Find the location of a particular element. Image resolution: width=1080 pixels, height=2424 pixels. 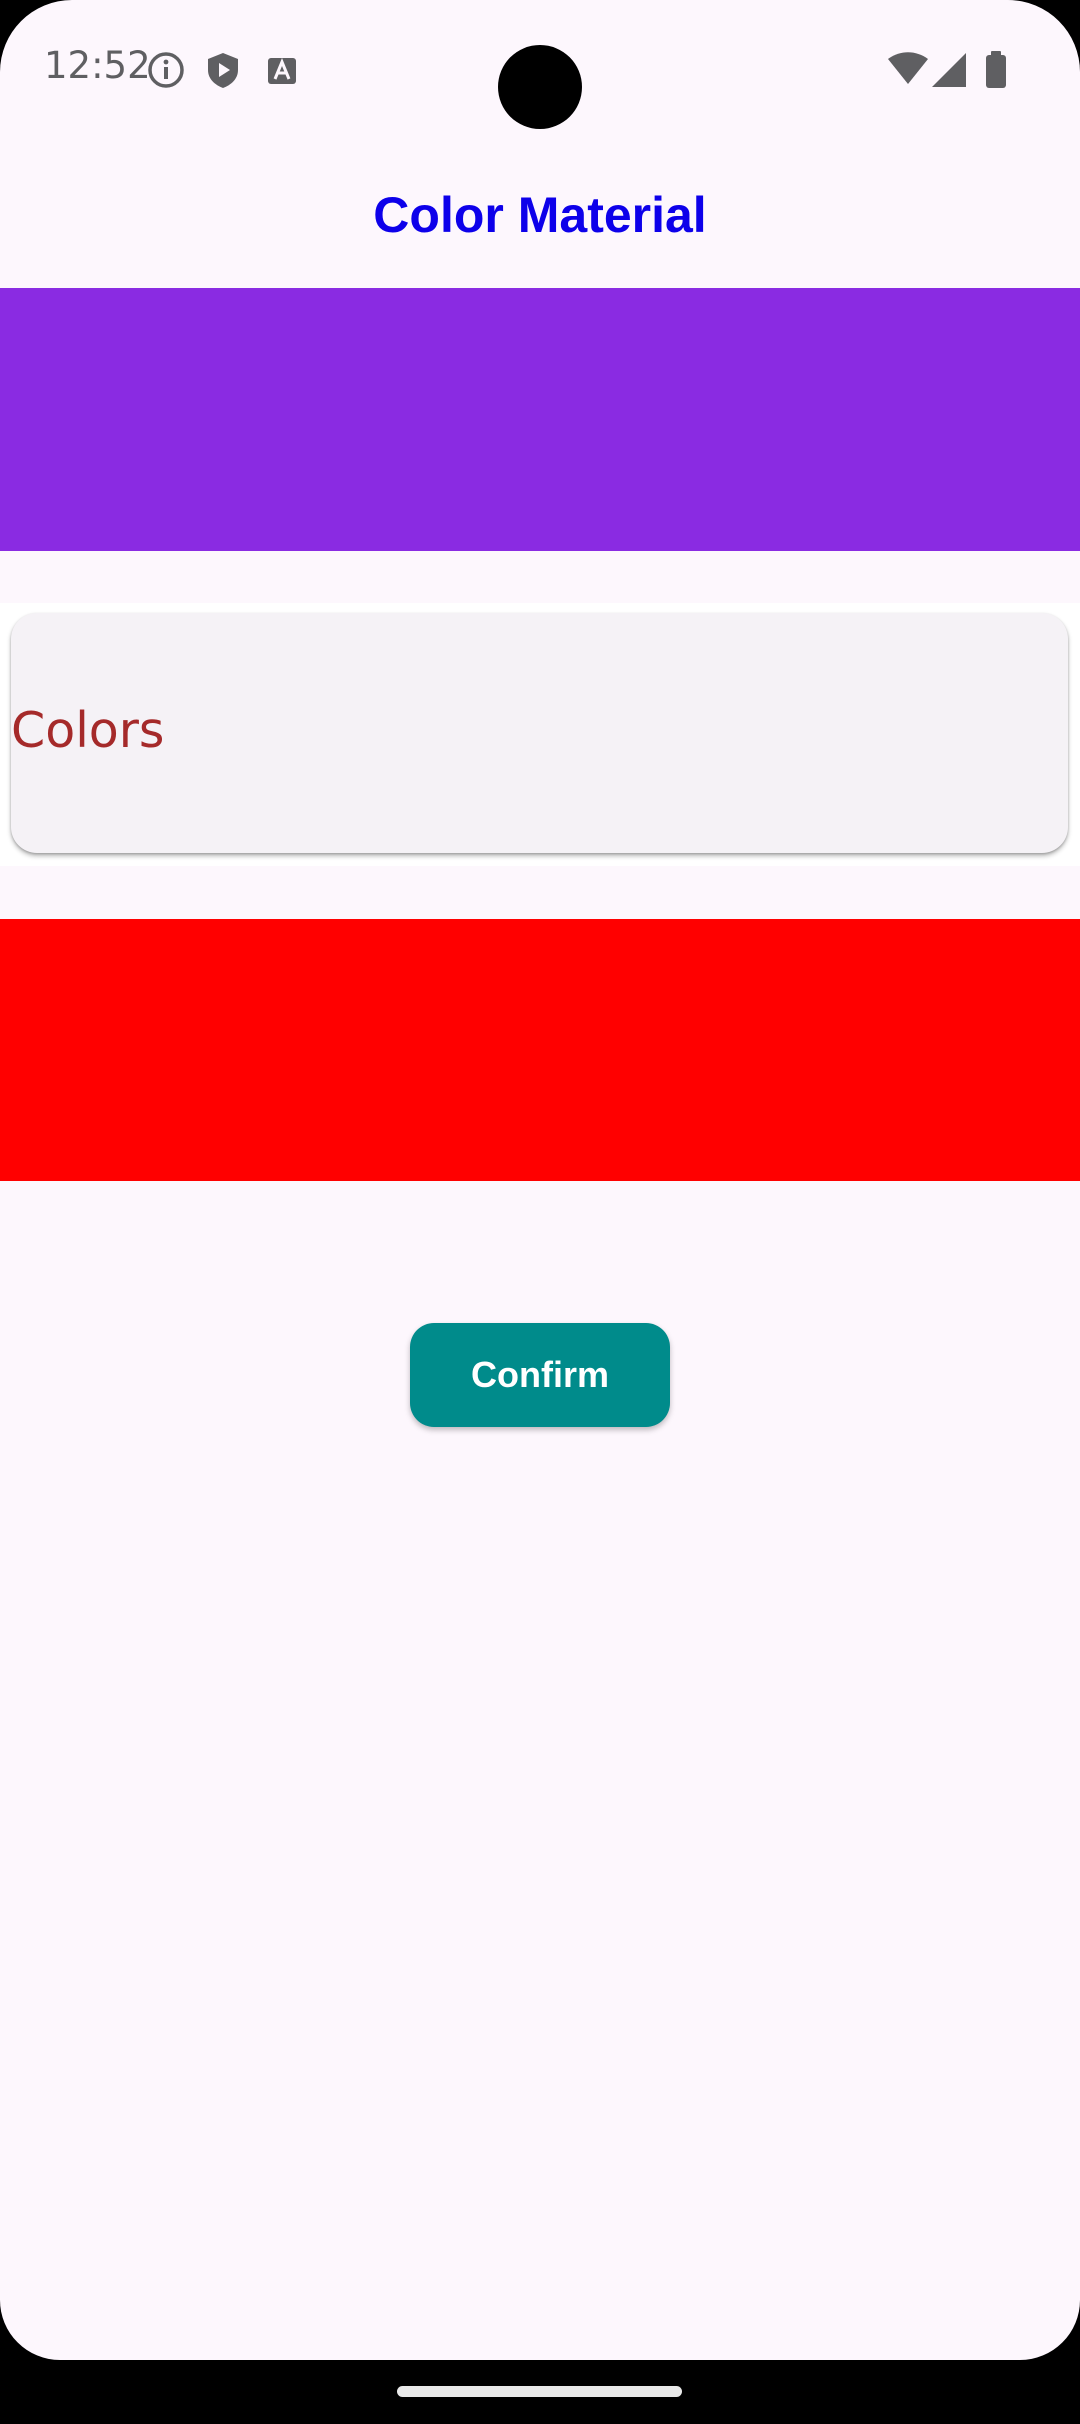

colors-card: Colors is located at coordinates (539, 733).